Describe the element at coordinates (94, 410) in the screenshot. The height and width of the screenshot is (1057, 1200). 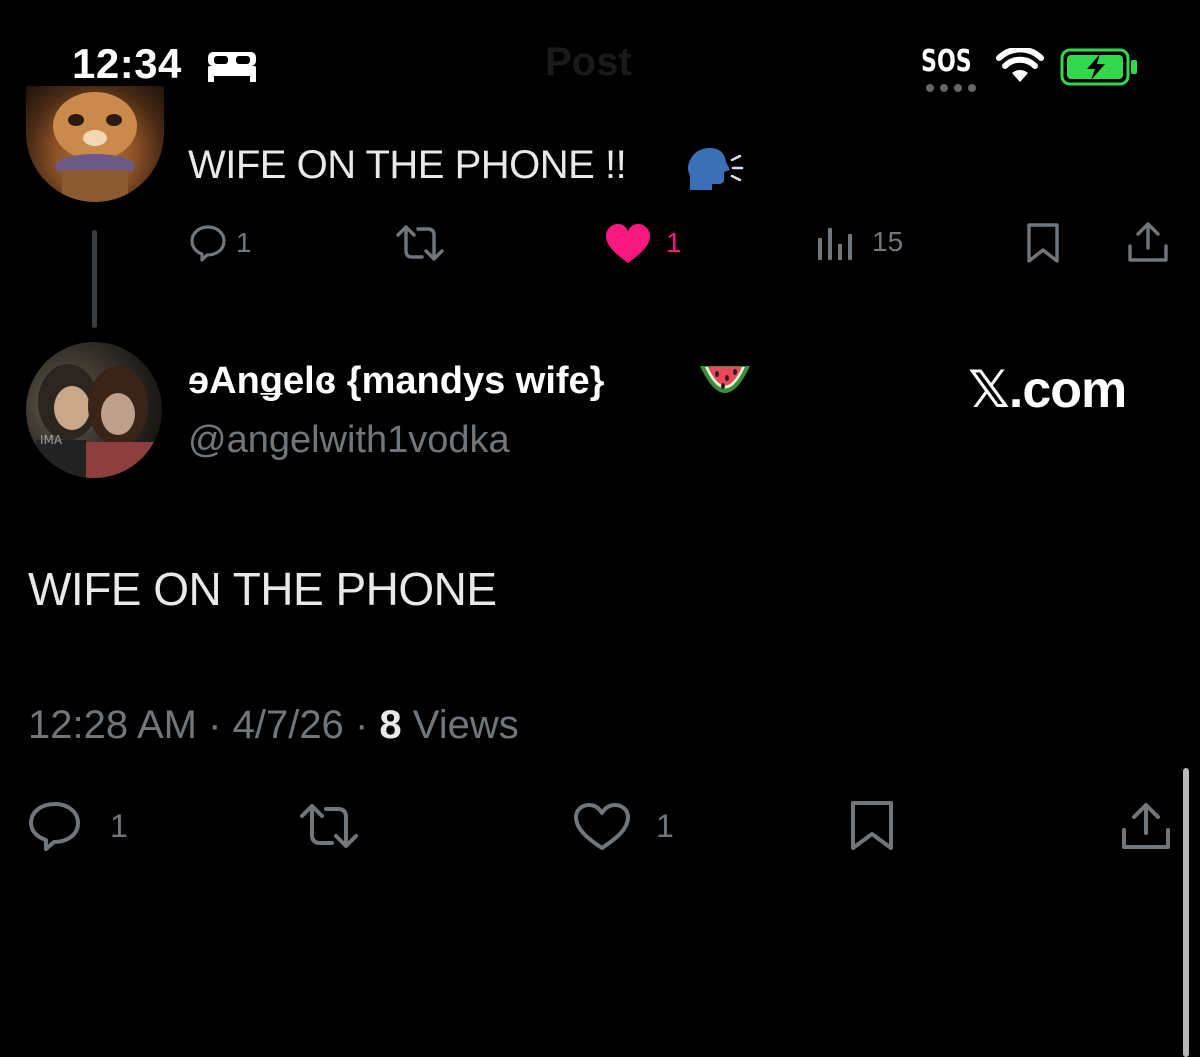
I see `author-avatar: IMA` at that location.